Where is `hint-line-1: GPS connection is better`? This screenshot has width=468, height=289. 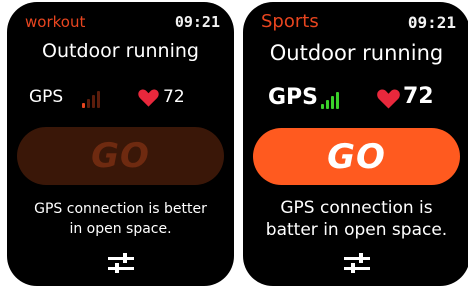
hint-line-1: GPS connection is better is located at coordinates (120, 209).